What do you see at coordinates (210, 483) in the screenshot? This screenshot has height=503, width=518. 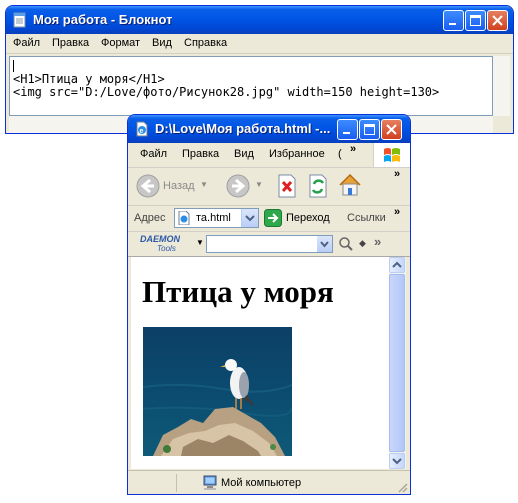 I see `computer-zone-icon` at bounding box center [210, 483].